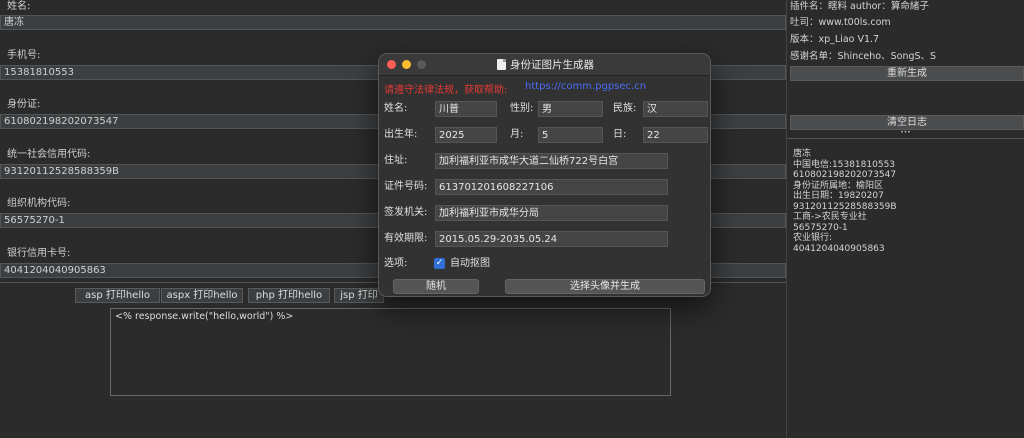 This screenshot has width=1024, height=438. What do you see at coordinates (396, 160) in the screenshot?
I see `dlg-address-label: 住址:` at bounding box center [396, 160].